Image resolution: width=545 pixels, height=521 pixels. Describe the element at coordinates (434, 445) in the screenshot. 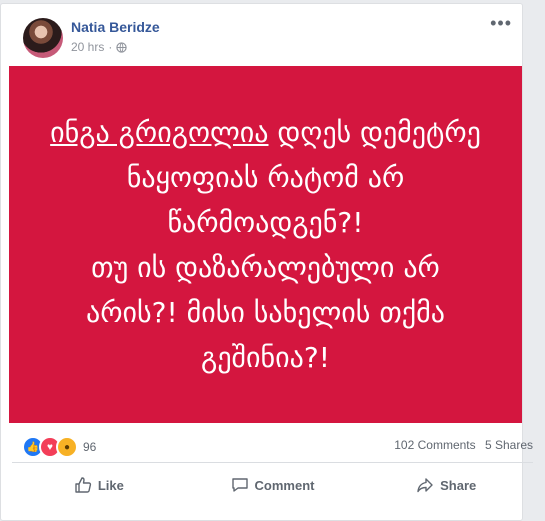

I see `comments-count: 102 Comments` at that location.